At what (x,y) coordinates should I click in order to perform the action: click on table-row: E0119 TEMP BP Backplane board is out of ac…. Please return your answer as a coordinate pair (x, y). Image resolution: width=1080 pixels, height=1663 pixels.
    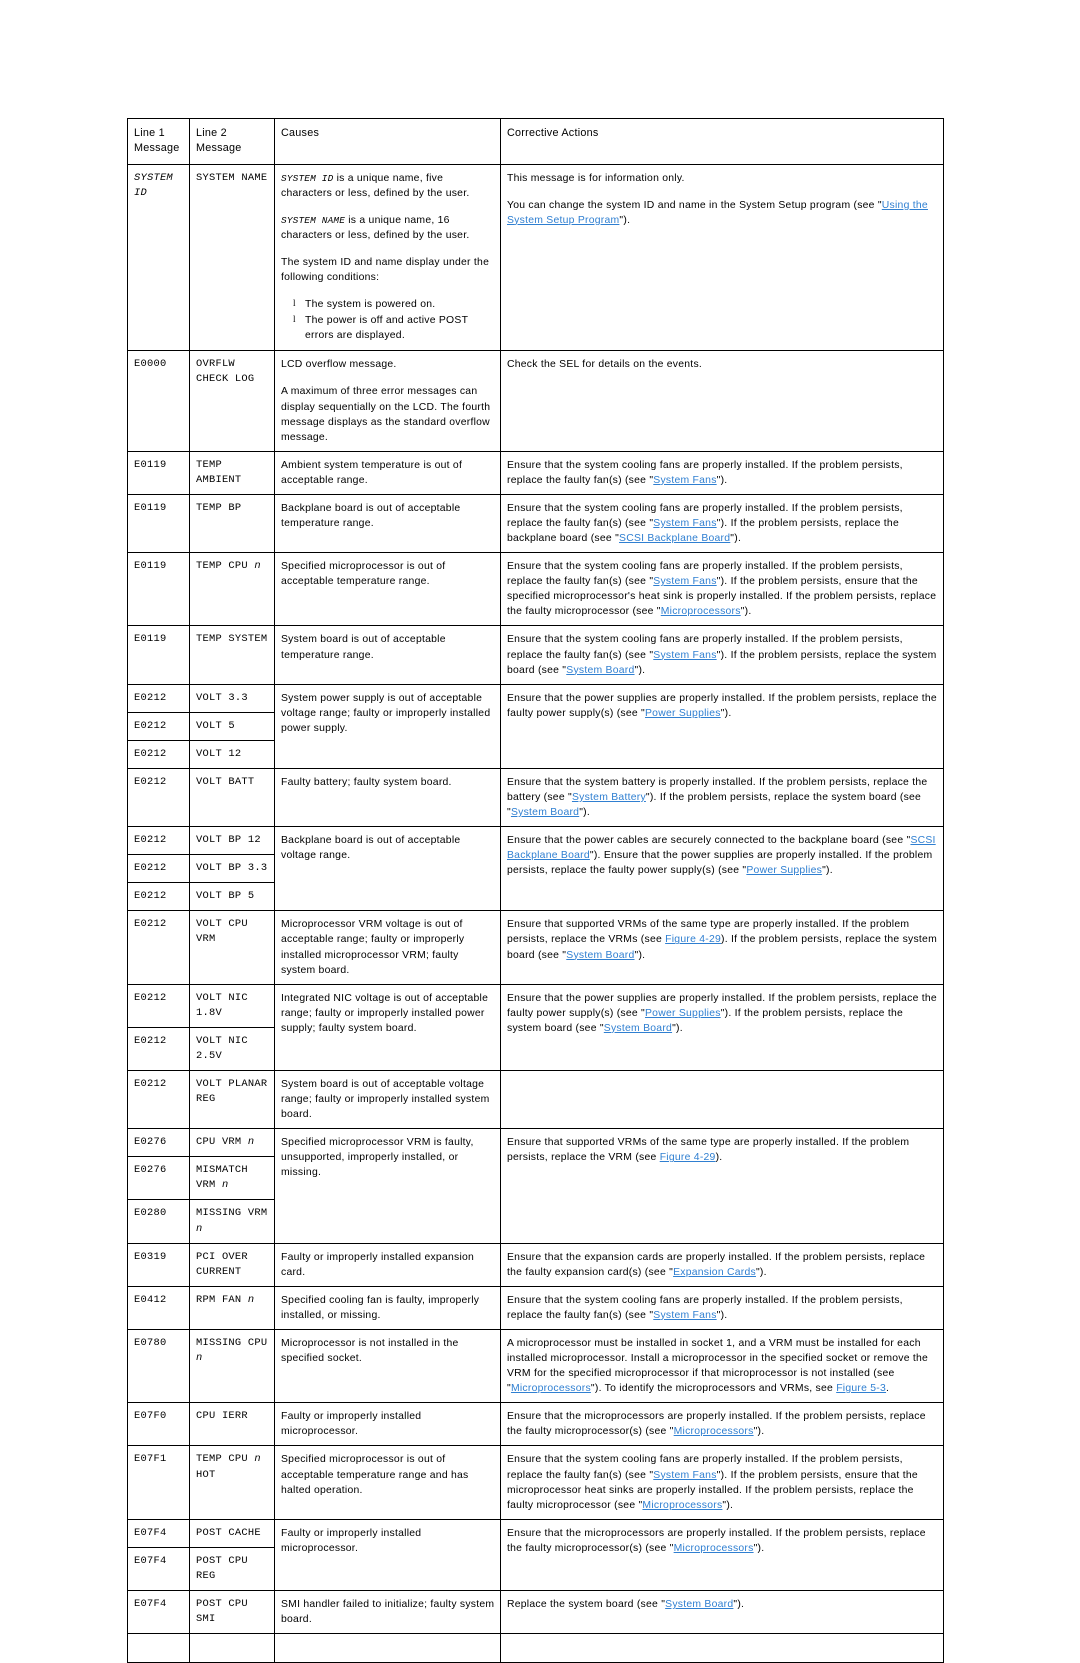
    Looking at the image, I should click on (535, 523).